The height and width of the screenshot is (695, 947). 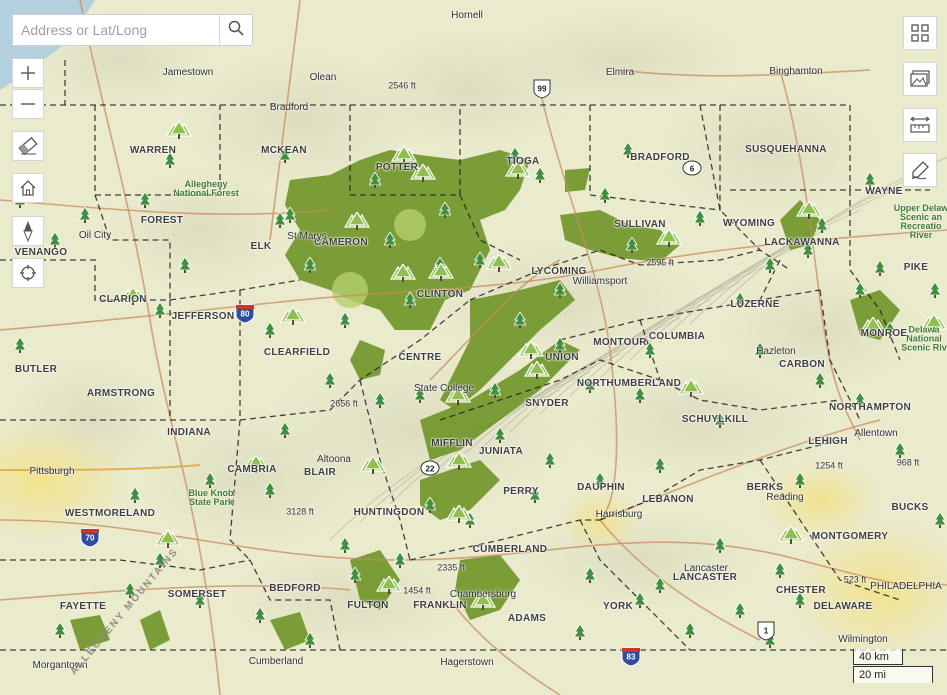 I want to click on image-icon, so click(x=920, y=79).